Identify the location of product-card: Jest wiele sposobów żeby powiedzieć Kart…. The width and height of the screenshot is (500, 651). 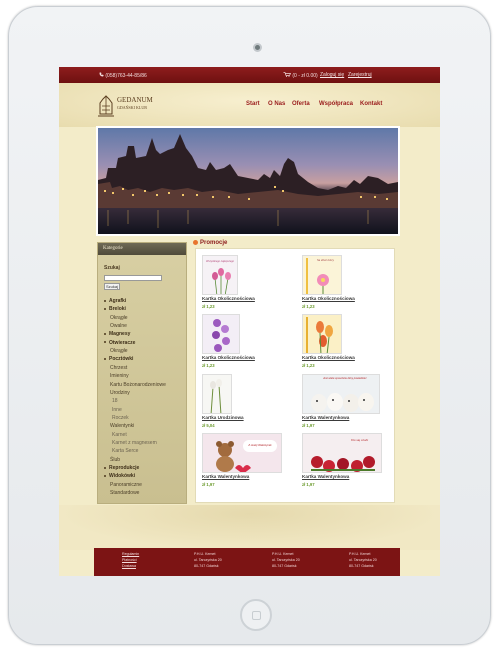
(346, 400).